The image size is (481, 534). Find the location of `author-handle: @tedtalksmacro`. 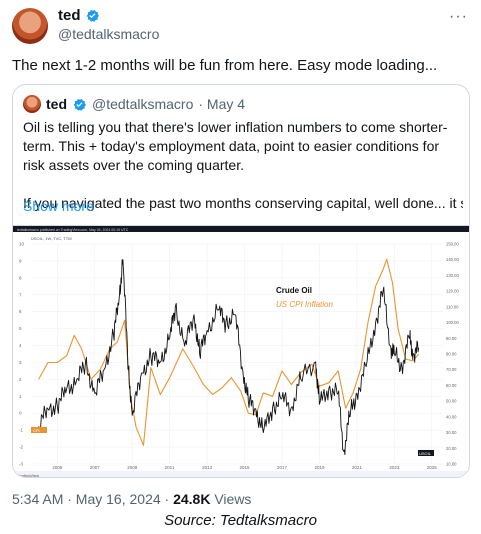

author-handle: @tedtalksmacro is located at coordinates (109, 34).